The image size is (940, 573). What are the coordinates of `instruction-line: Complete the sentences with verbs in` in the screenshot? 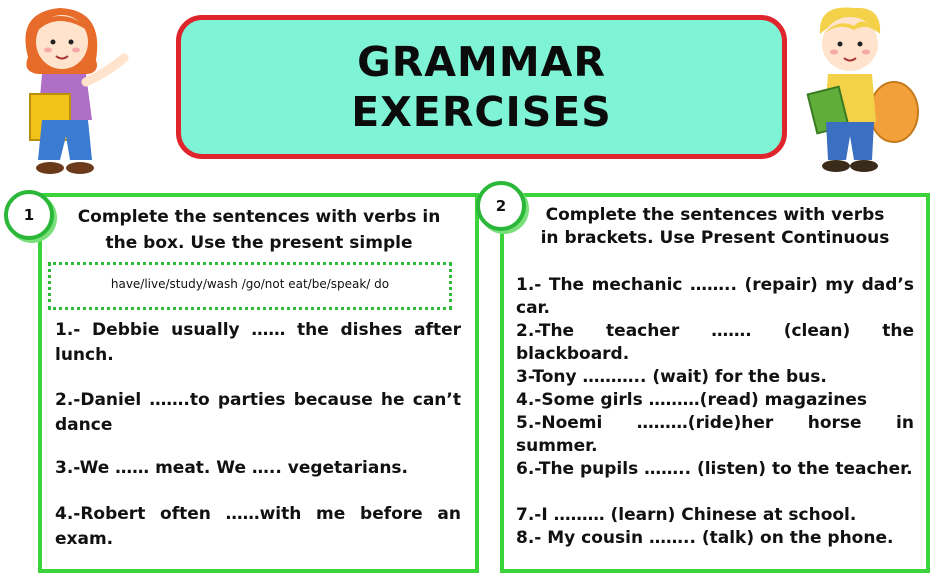 It's located at (259, 217).